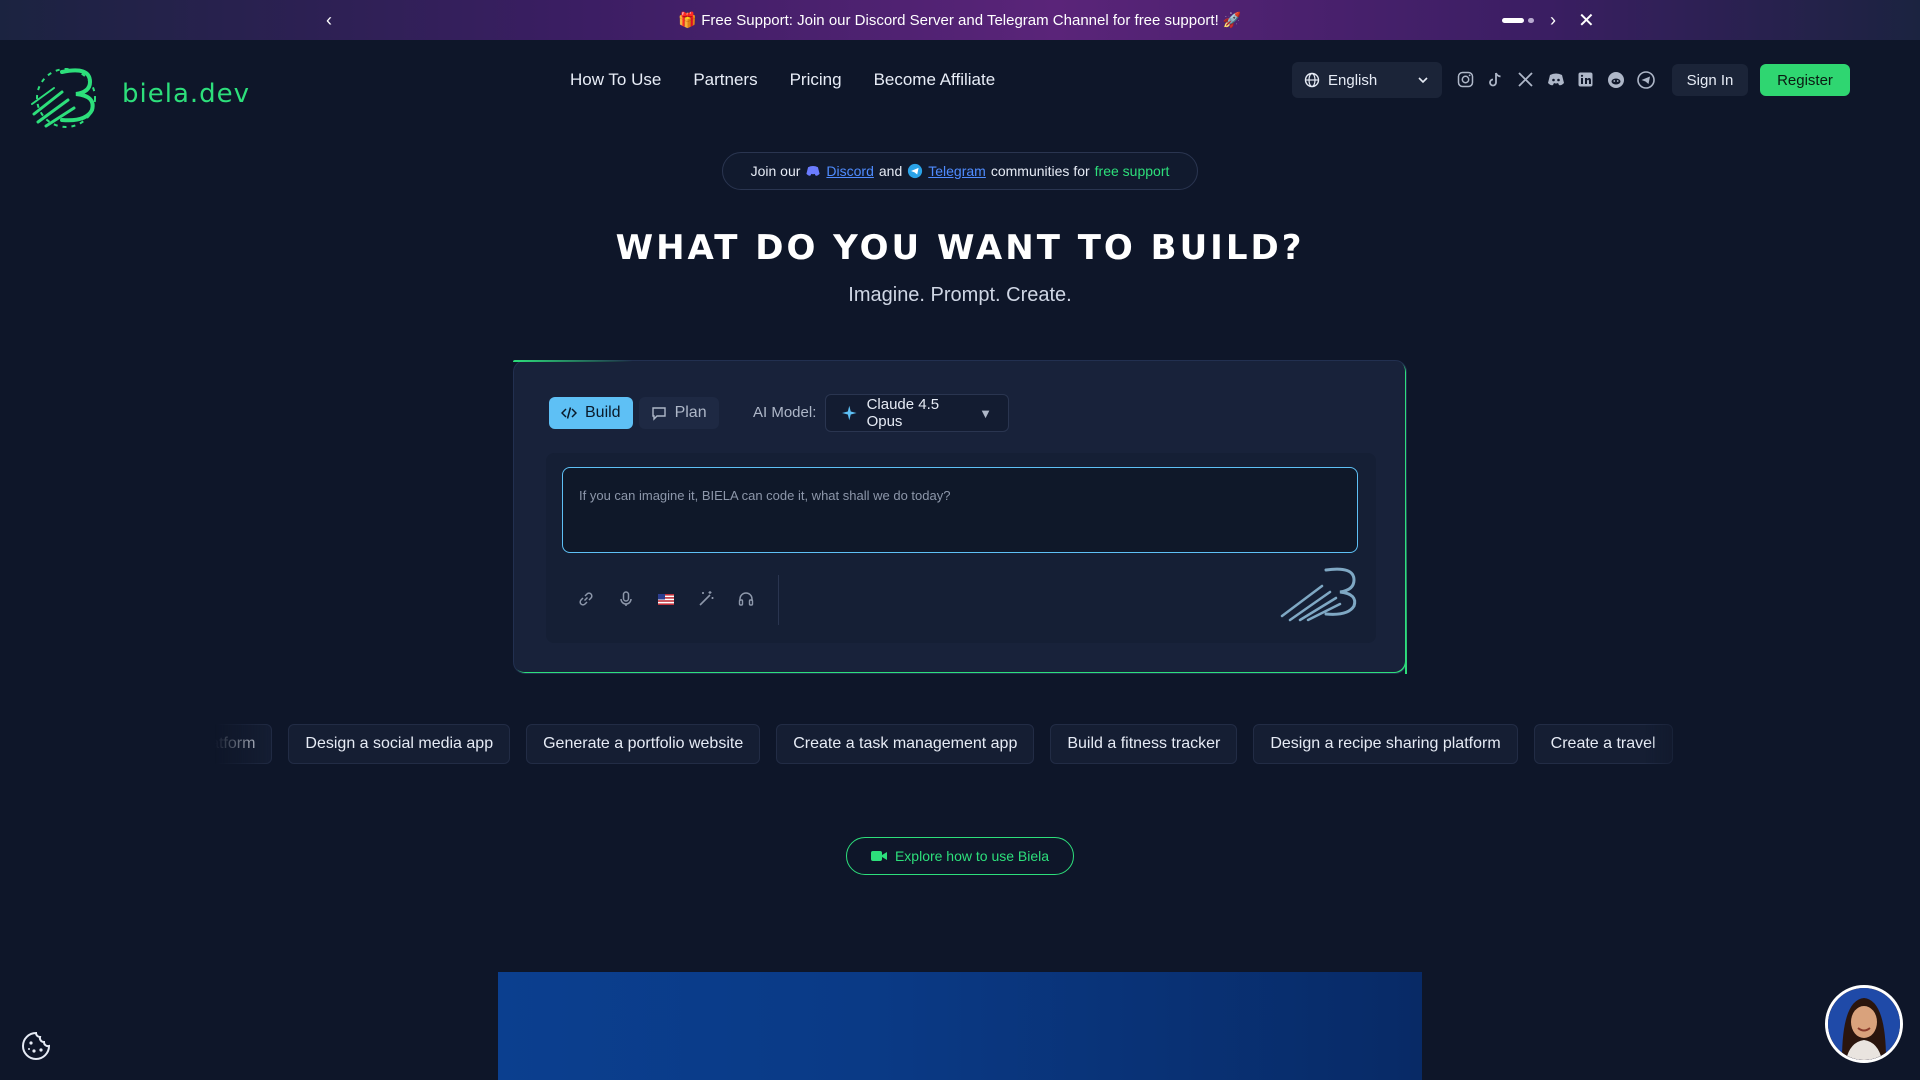 The width and height of the screenshot is (1920, 1080). I want to click on social-links, so click(1555, 79).